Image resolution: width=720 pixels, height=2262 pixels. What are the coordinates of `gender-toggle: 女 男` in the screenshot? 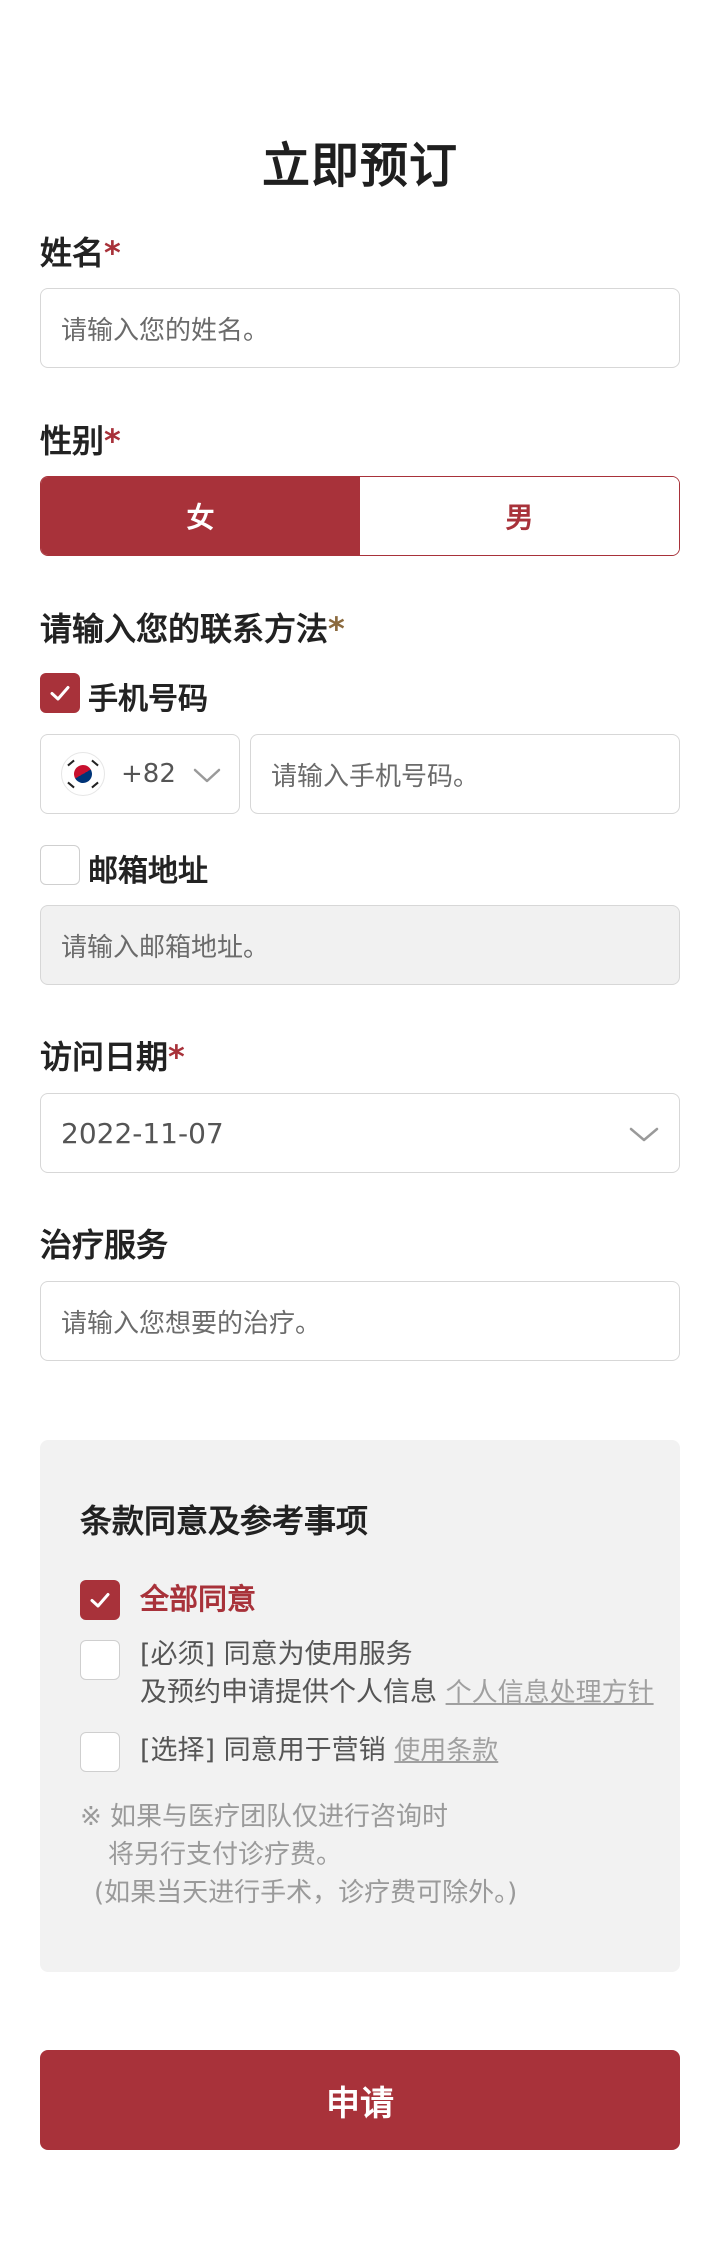 It's located at (360, 516).